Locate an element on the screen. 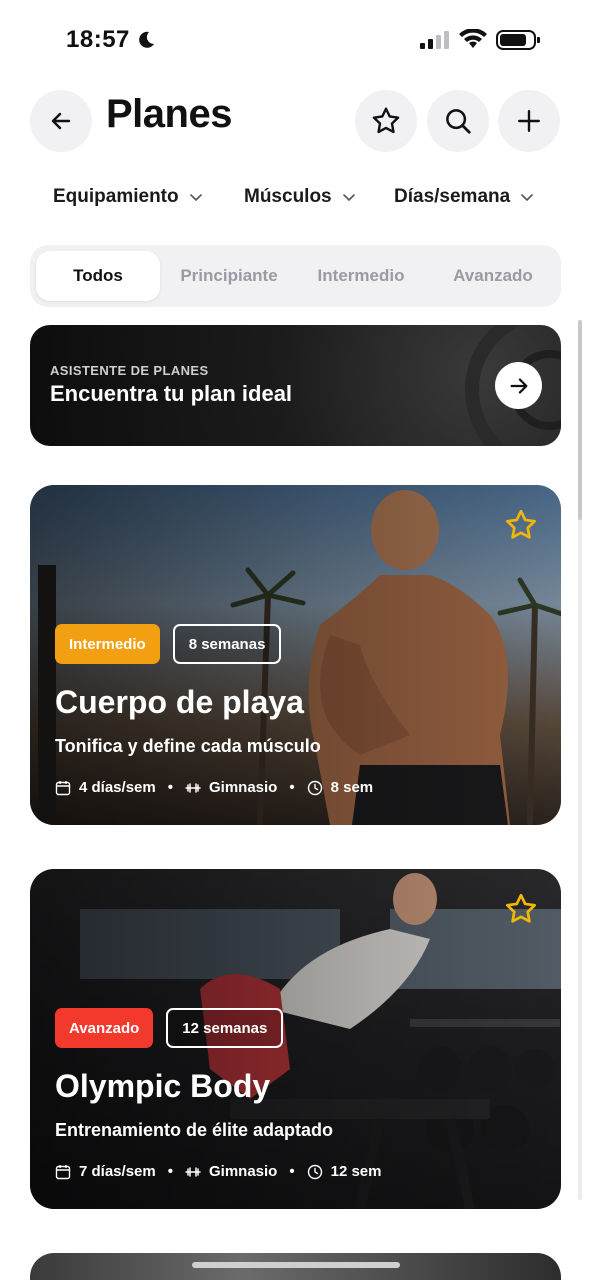  plan-meta: 4 días/sem • Gimnasio • 8 sem is located at coordinates (214, 787).